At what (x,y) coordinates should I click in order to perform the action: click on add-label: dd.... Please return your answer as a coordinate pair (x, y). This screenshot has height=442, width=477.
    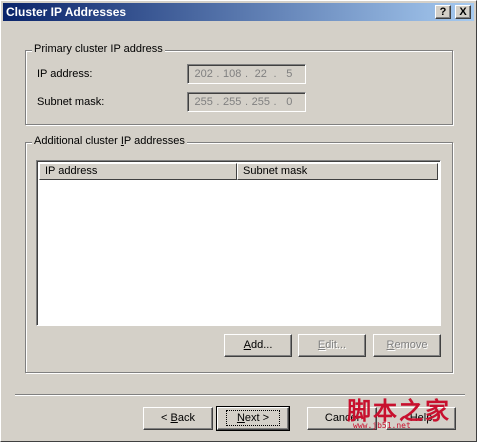
    Looking at the image, I should click on (261, 345).